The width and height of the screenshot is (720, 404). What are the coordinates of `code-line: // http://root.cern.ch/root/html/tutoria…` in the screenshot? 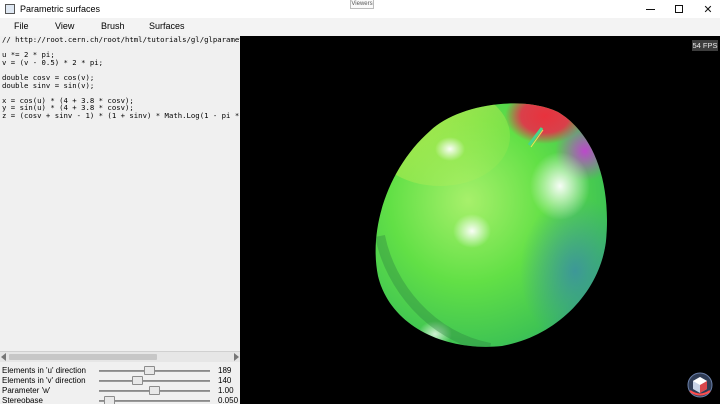 It's located at (121, 40).